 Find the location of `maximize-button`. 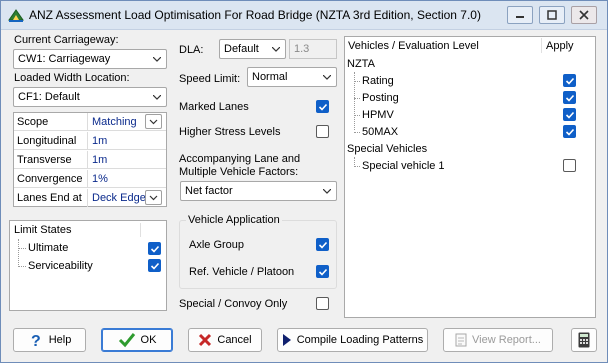

maximize-button is located at coordinates (552, 15).